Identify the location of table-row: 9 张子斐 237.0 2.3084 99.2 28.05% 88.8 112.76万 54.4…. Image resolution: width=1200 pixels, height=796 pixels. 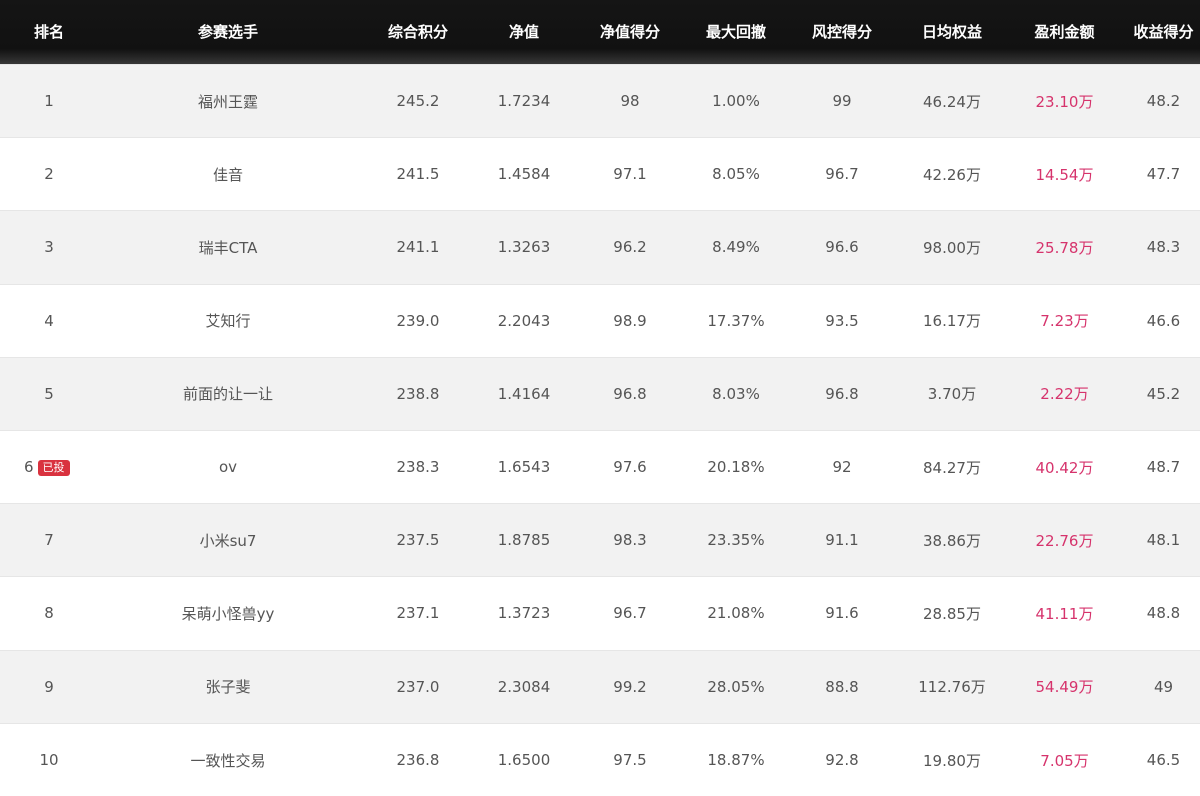
(600, 686).